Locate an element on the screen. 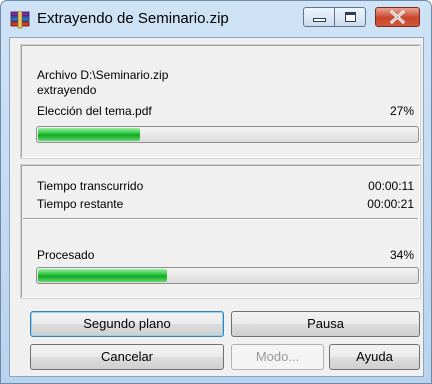 The width and height of the screenshot is (432, 384). current-file-progress-bar is located at coordinates (227, 134).